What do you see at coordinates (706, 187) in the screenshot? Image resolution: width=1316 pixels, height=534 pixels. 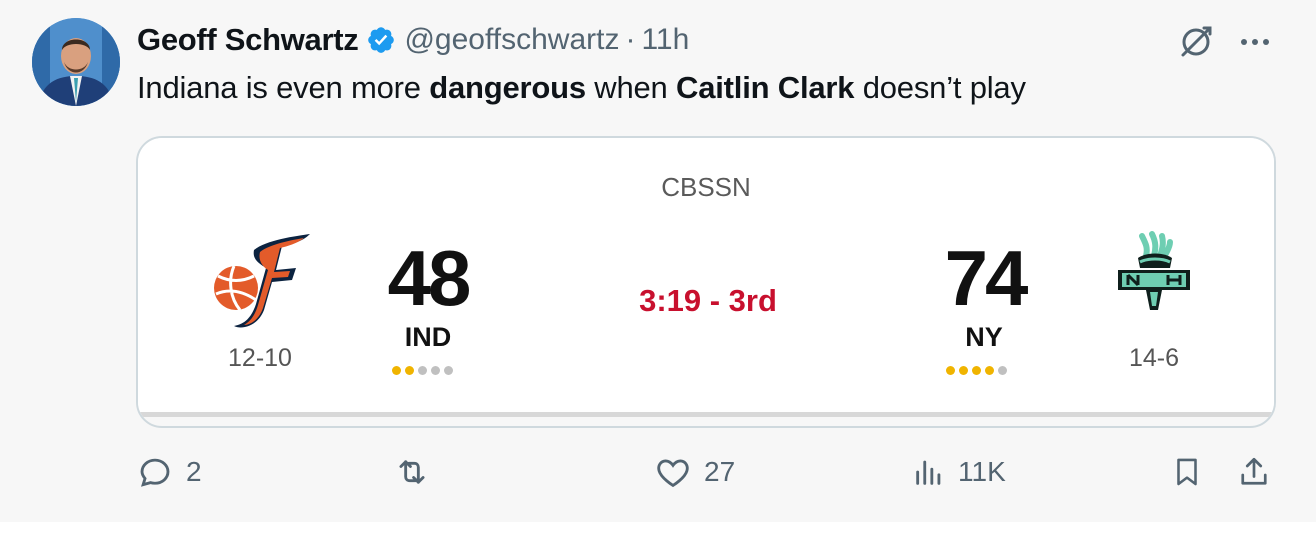 I see `network-label: CBSSN` at bounding box center [706, 187].